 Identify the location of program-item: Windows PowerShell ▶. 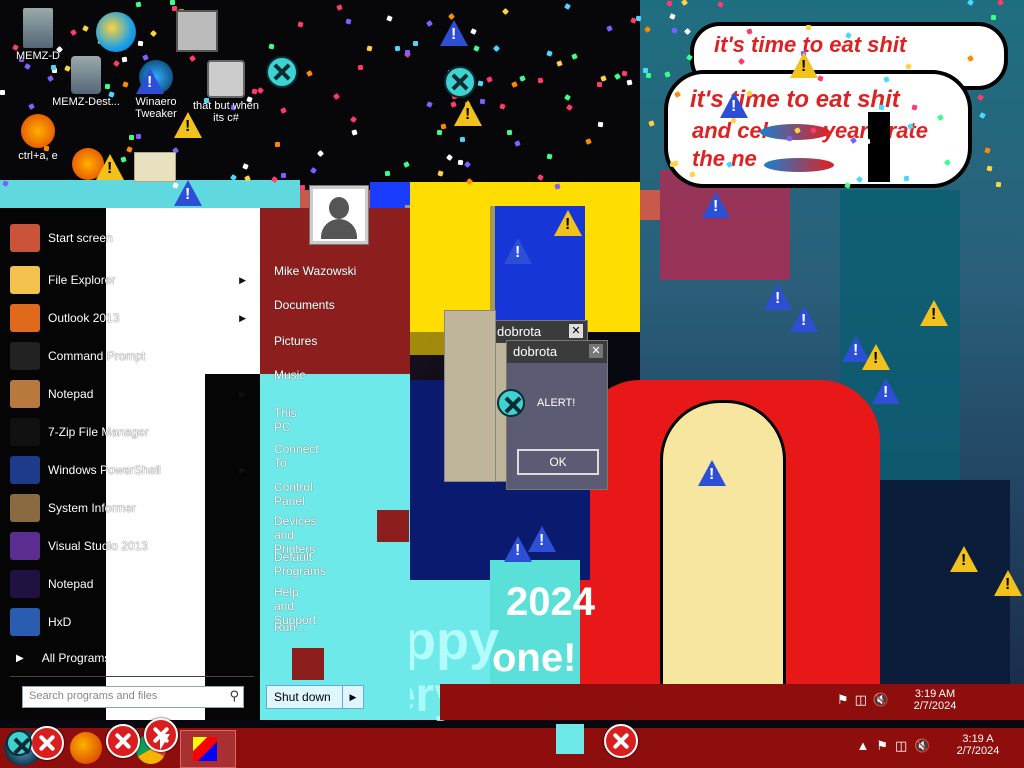
(134, 470).